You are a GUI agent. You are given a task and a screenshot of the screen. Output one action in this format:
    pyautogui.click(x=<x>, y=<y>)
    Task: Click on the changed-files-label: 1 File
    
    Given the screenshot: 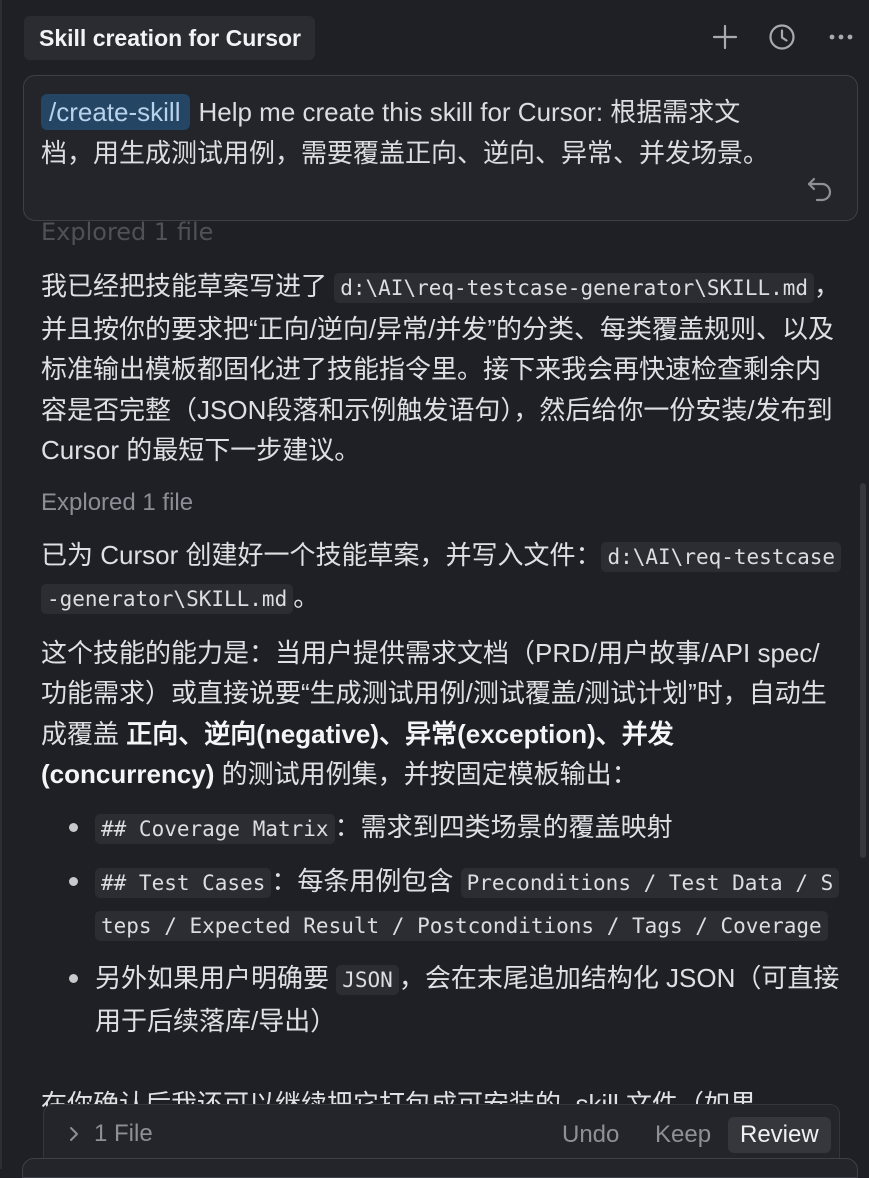 What is the action you would take?
    pyautogui.click(x=123, y=1133)
    